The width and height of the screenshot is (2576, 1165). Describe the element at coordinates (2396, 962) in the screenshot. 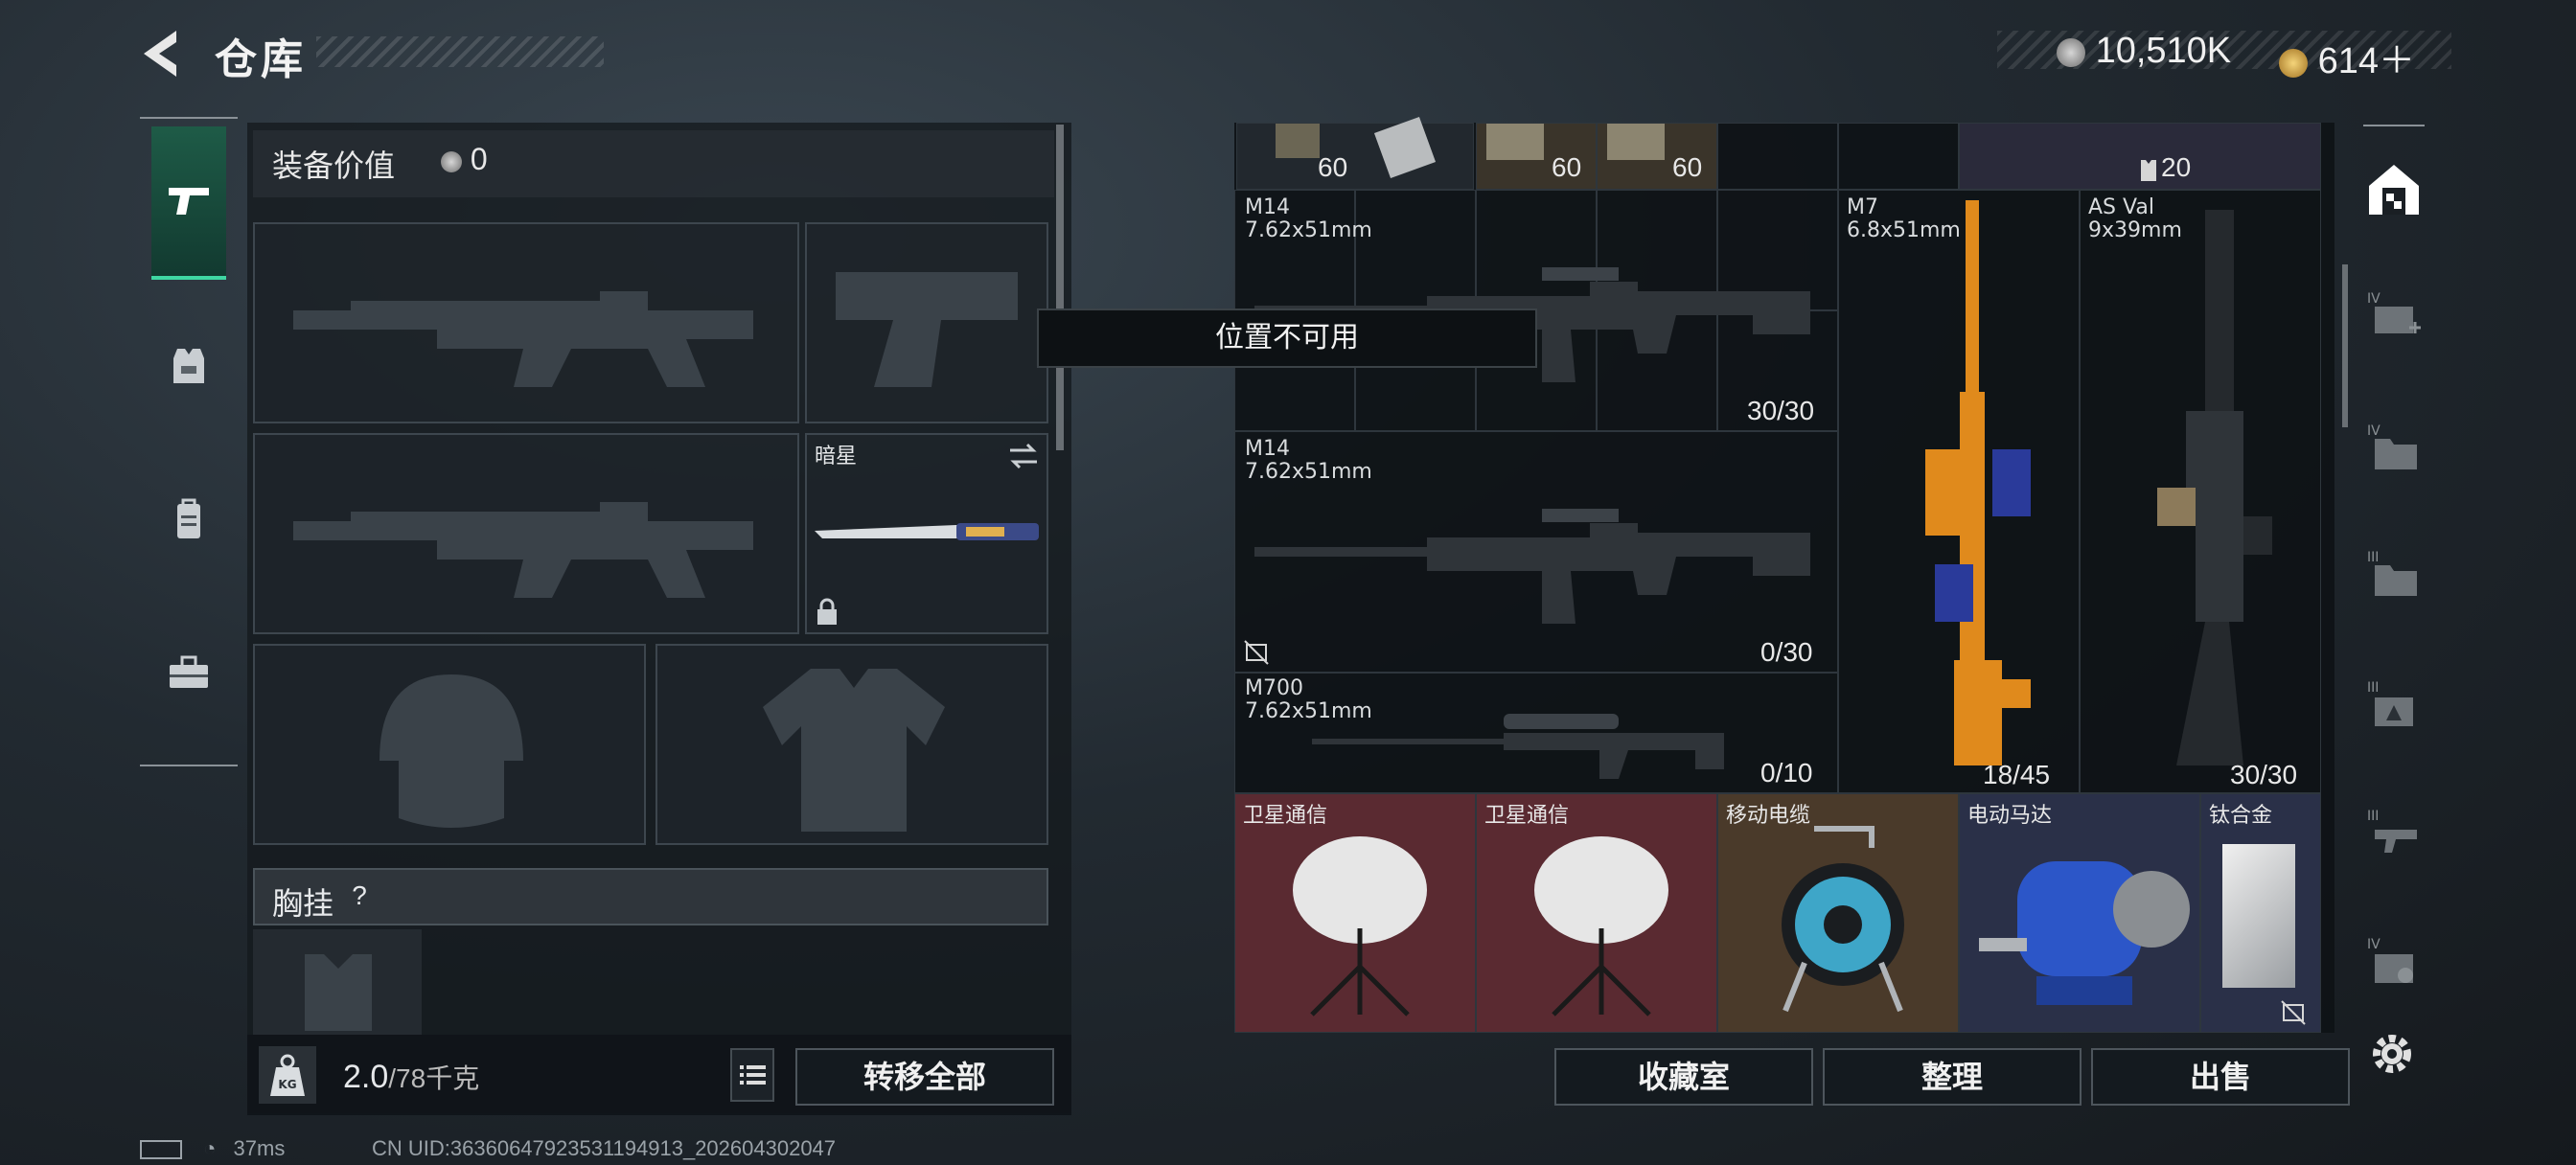

I see `gear-storage-icon: IV` at that location.